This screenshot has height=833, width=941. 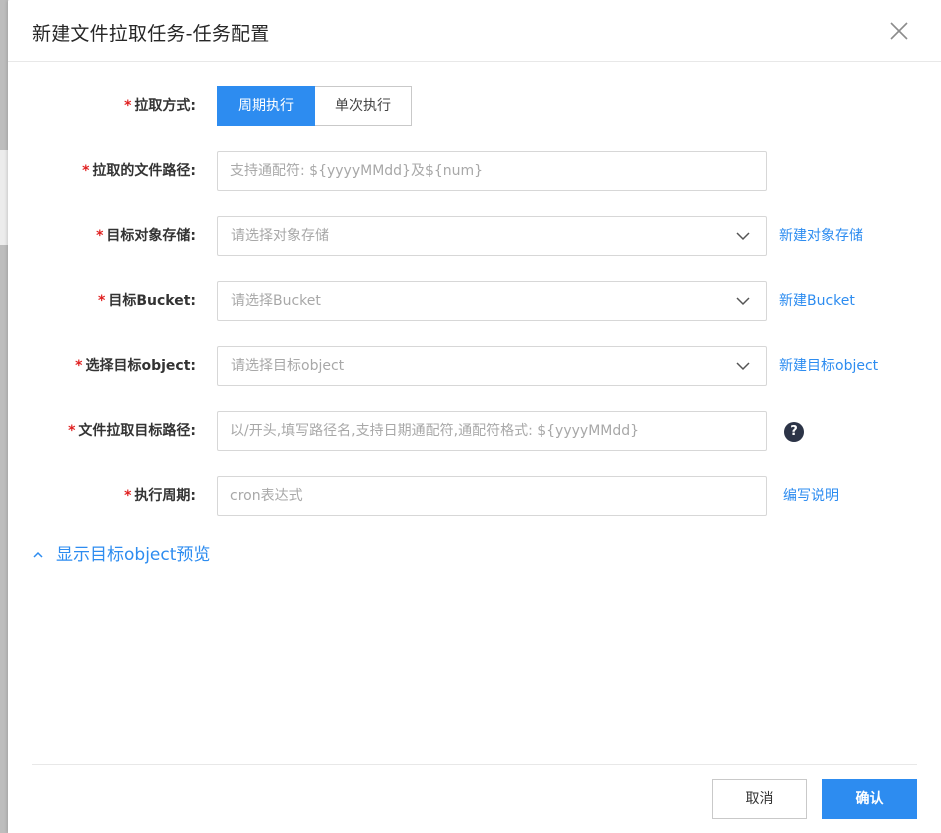 I want to click on confirm-button: 确认, so click(x=869, y=799).